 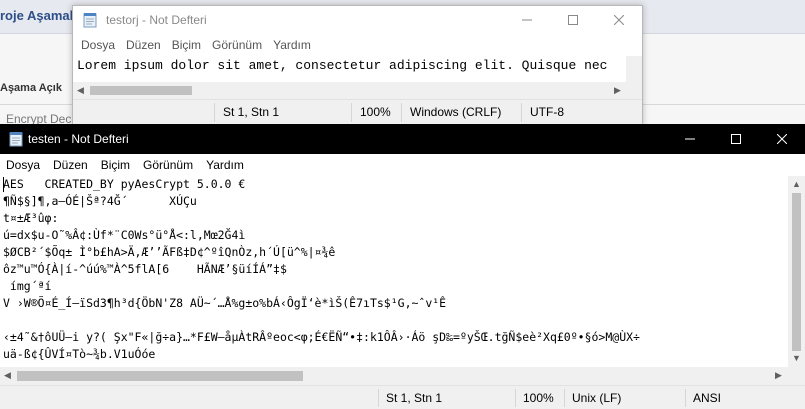 What do you see at coordinates (124, 184) in the screenshot?
I see `text-line: AES CREATED_BY pyAesCrypt 5.0.0 €` at bounding box center [124, 184].